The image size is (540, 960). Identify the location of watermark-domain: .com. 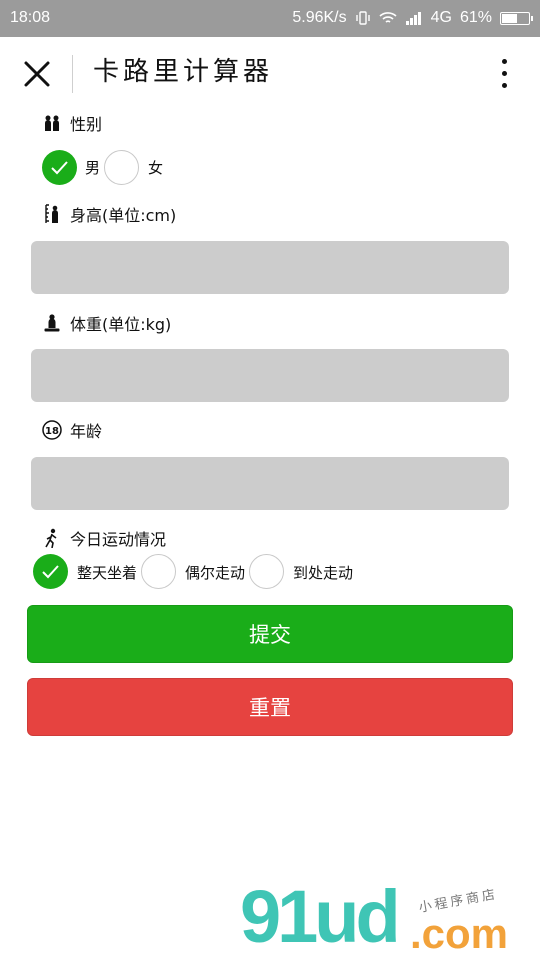
(459, 933).